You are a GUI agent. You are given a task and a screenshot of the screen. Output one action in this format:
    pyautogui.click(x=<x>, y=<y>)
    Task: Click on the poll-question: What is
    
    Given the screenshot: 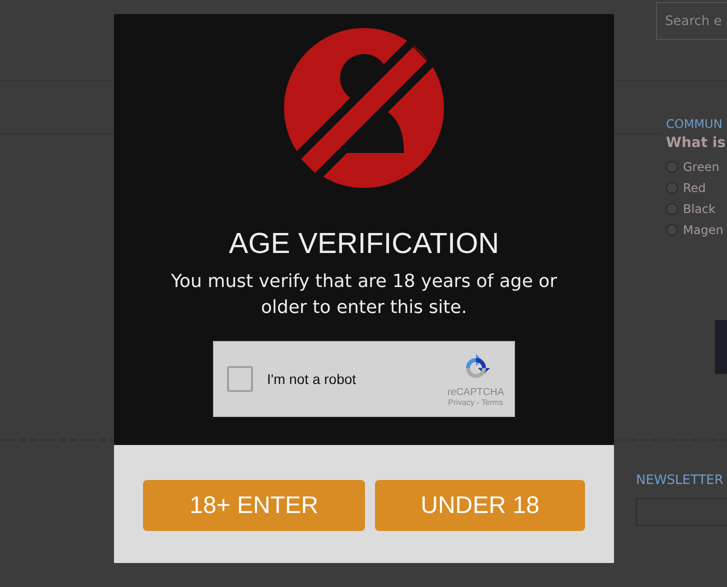 What is the action you would take?
    pyautogui.click(x=696, y=143)
    